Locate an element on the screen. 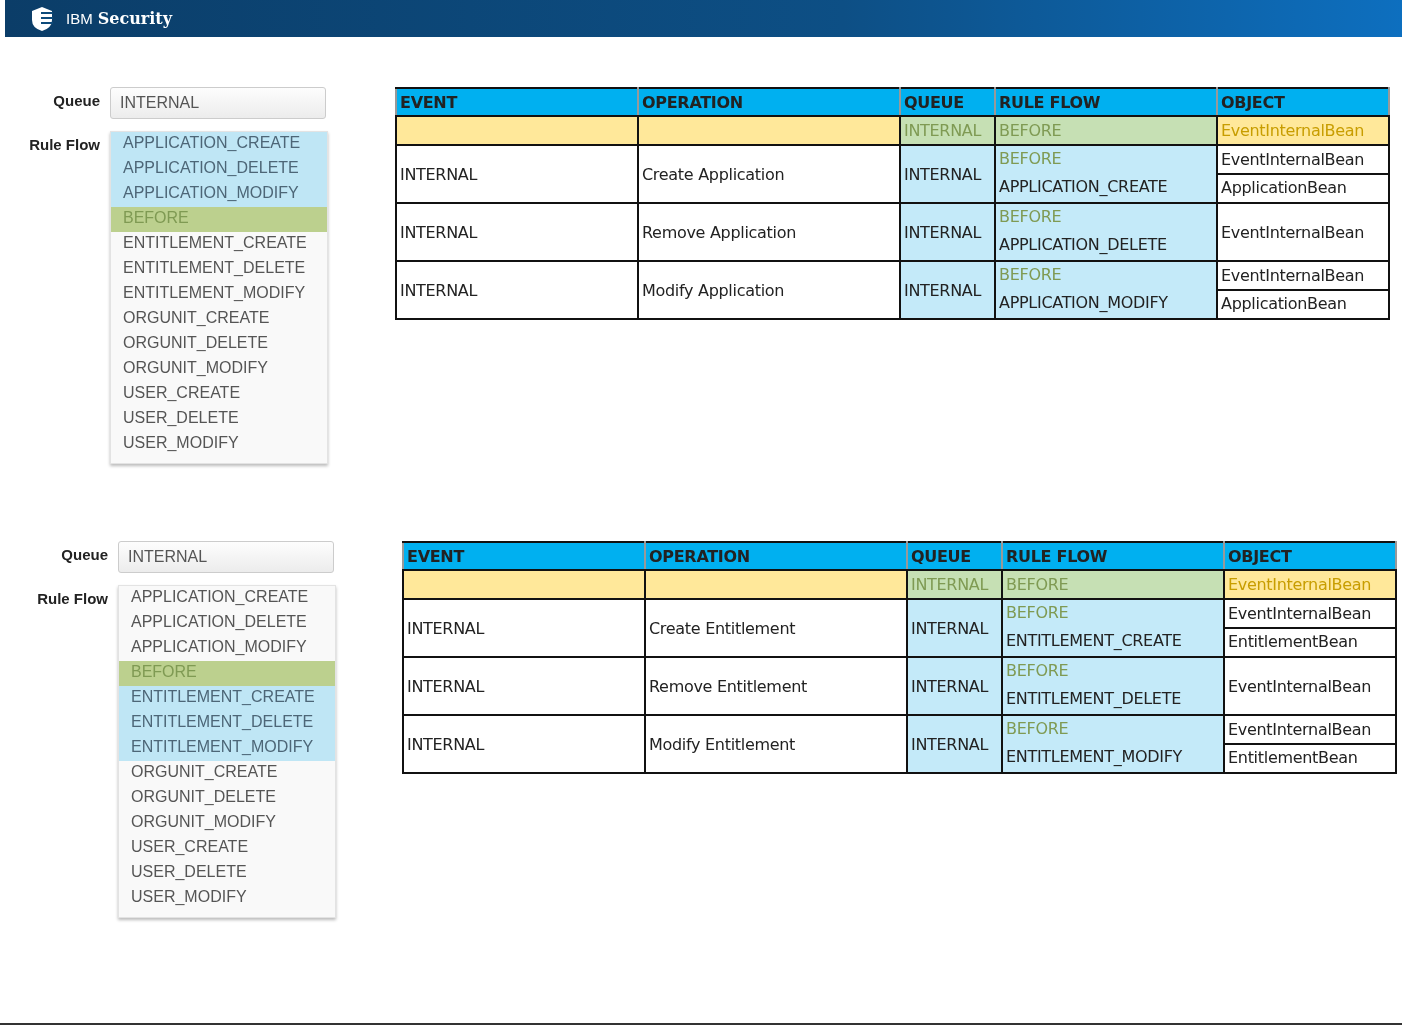 The height and width of the screenshot is (1026, 1402). table-cell-text: APPLICATION_MODIFY is located at coordinates (1083, 303).